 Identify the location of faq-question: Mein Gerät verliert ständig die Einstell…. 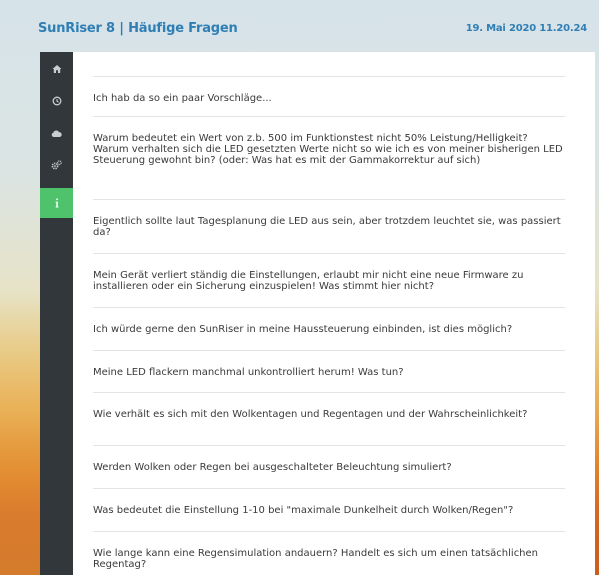
(308, 281).